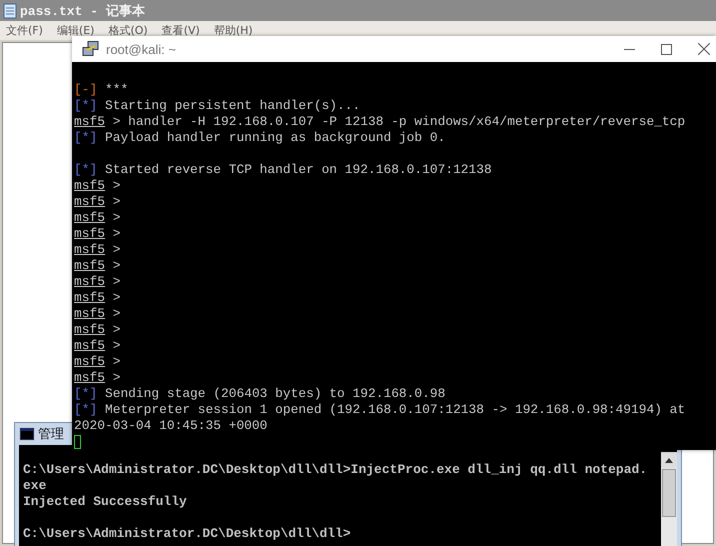  What do you see at coordinates (669, 460) in the screenshot?
I see `up-arrow-icon` at bounding box center [669, 460].